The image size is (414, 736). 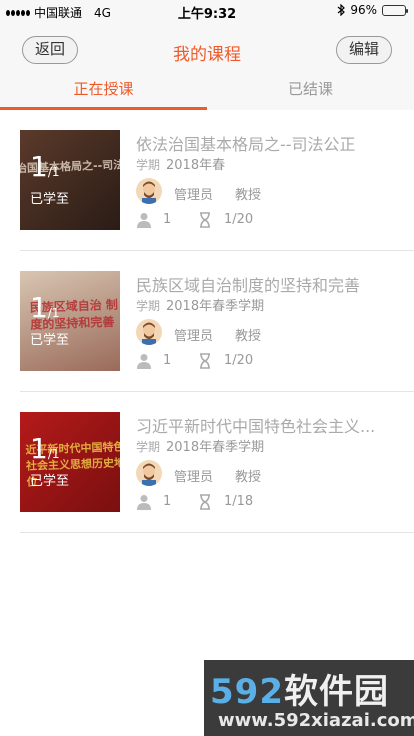 I want to click on lesson-progress: 1/18, so click(x=239, y=501).